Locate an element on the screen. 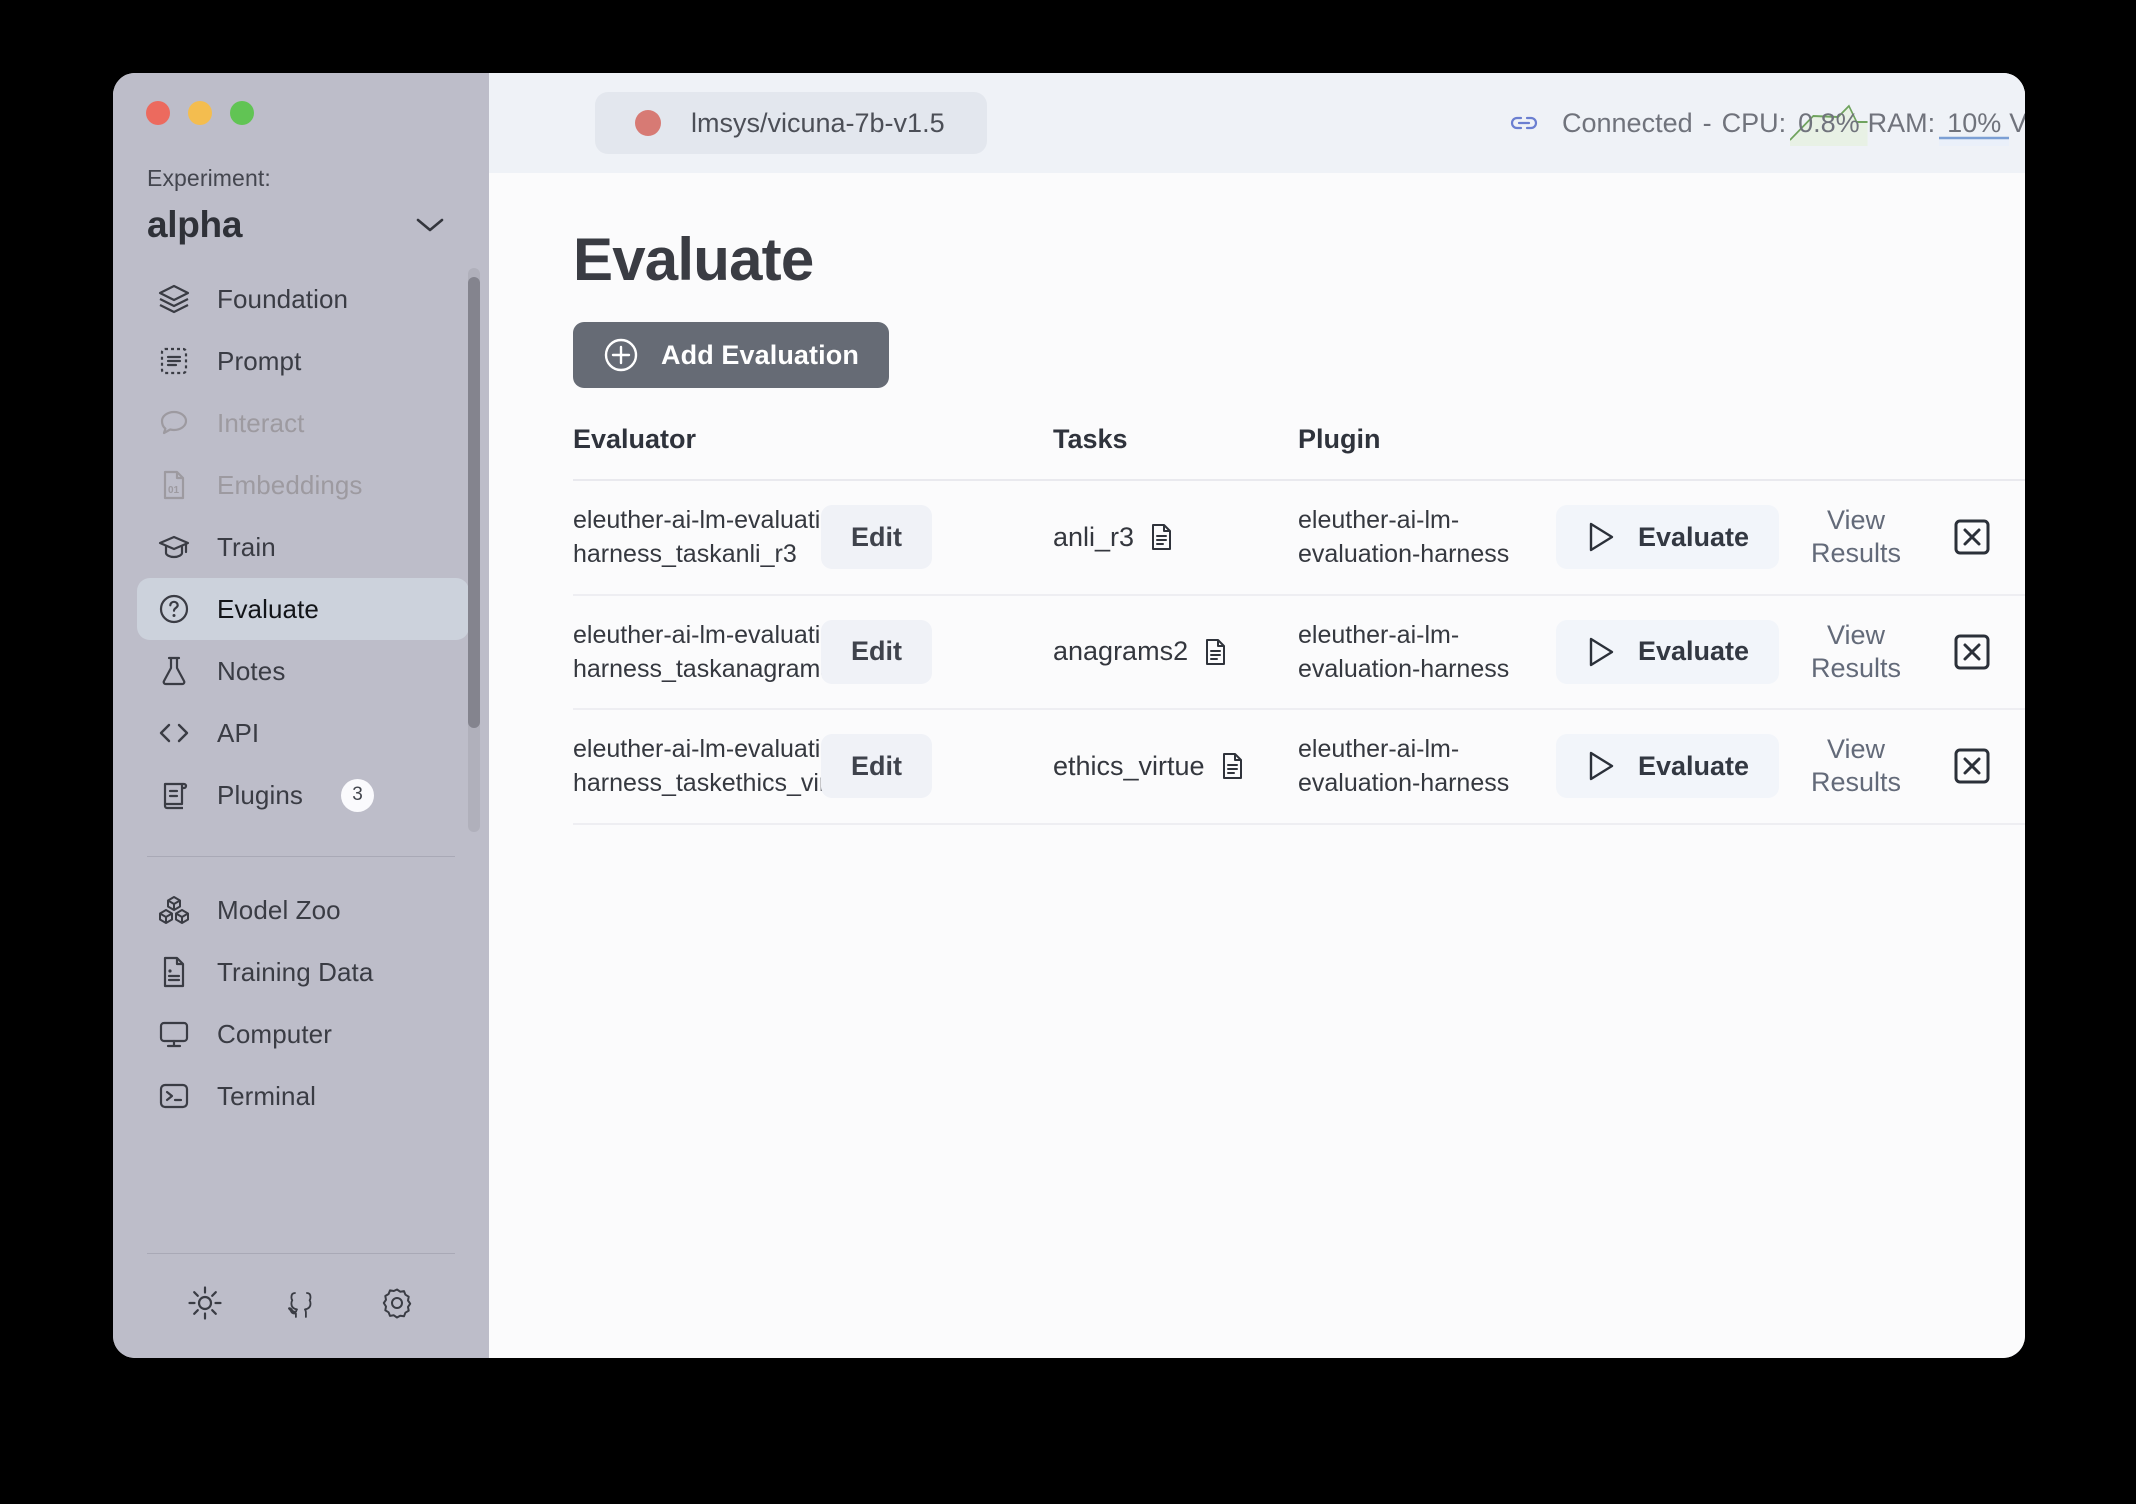  sidebar-item-plugins: Plugins 3 is located at coordinates (303, 795).